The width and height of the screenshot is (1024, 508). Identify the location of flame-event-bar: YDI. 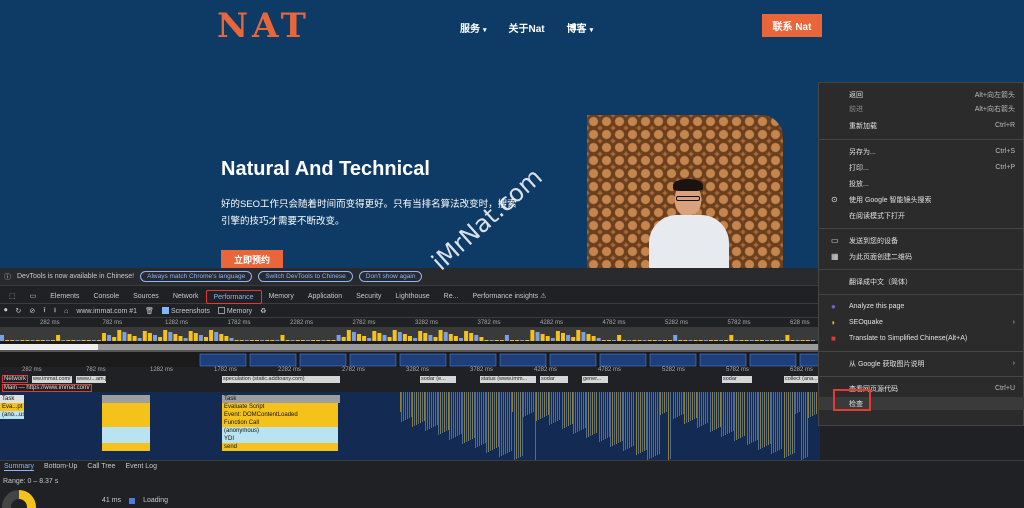
(280, 439).